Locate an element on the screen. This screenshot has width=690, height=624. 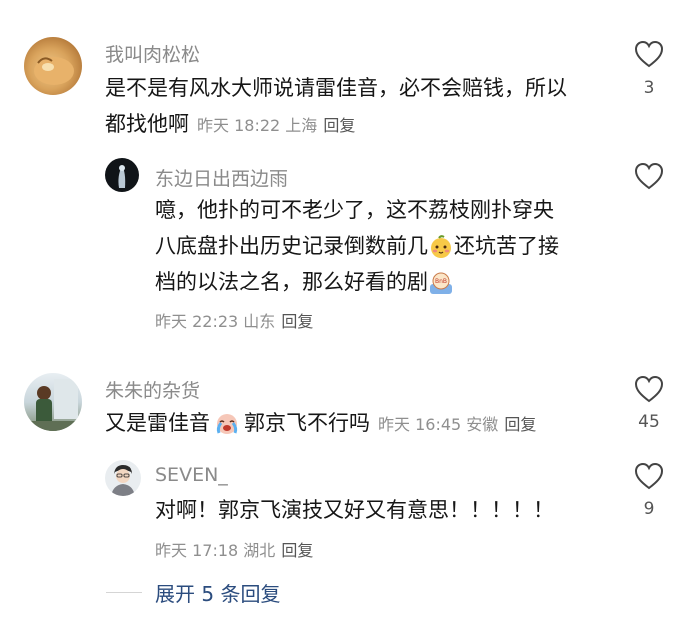
comment-username: 我叫肉松松 is located at coordinates (152, 53).